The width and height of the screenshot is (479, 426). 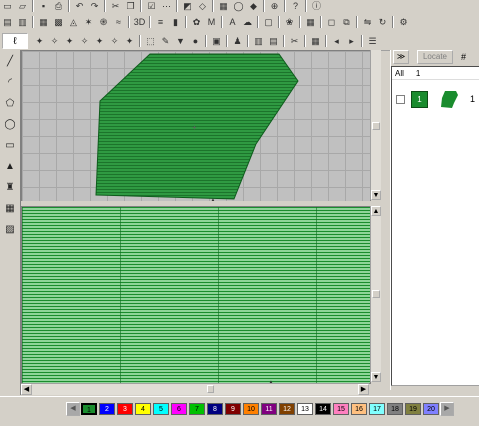 I want to click on palette-swatch: 9, so click(x=233, y=409).